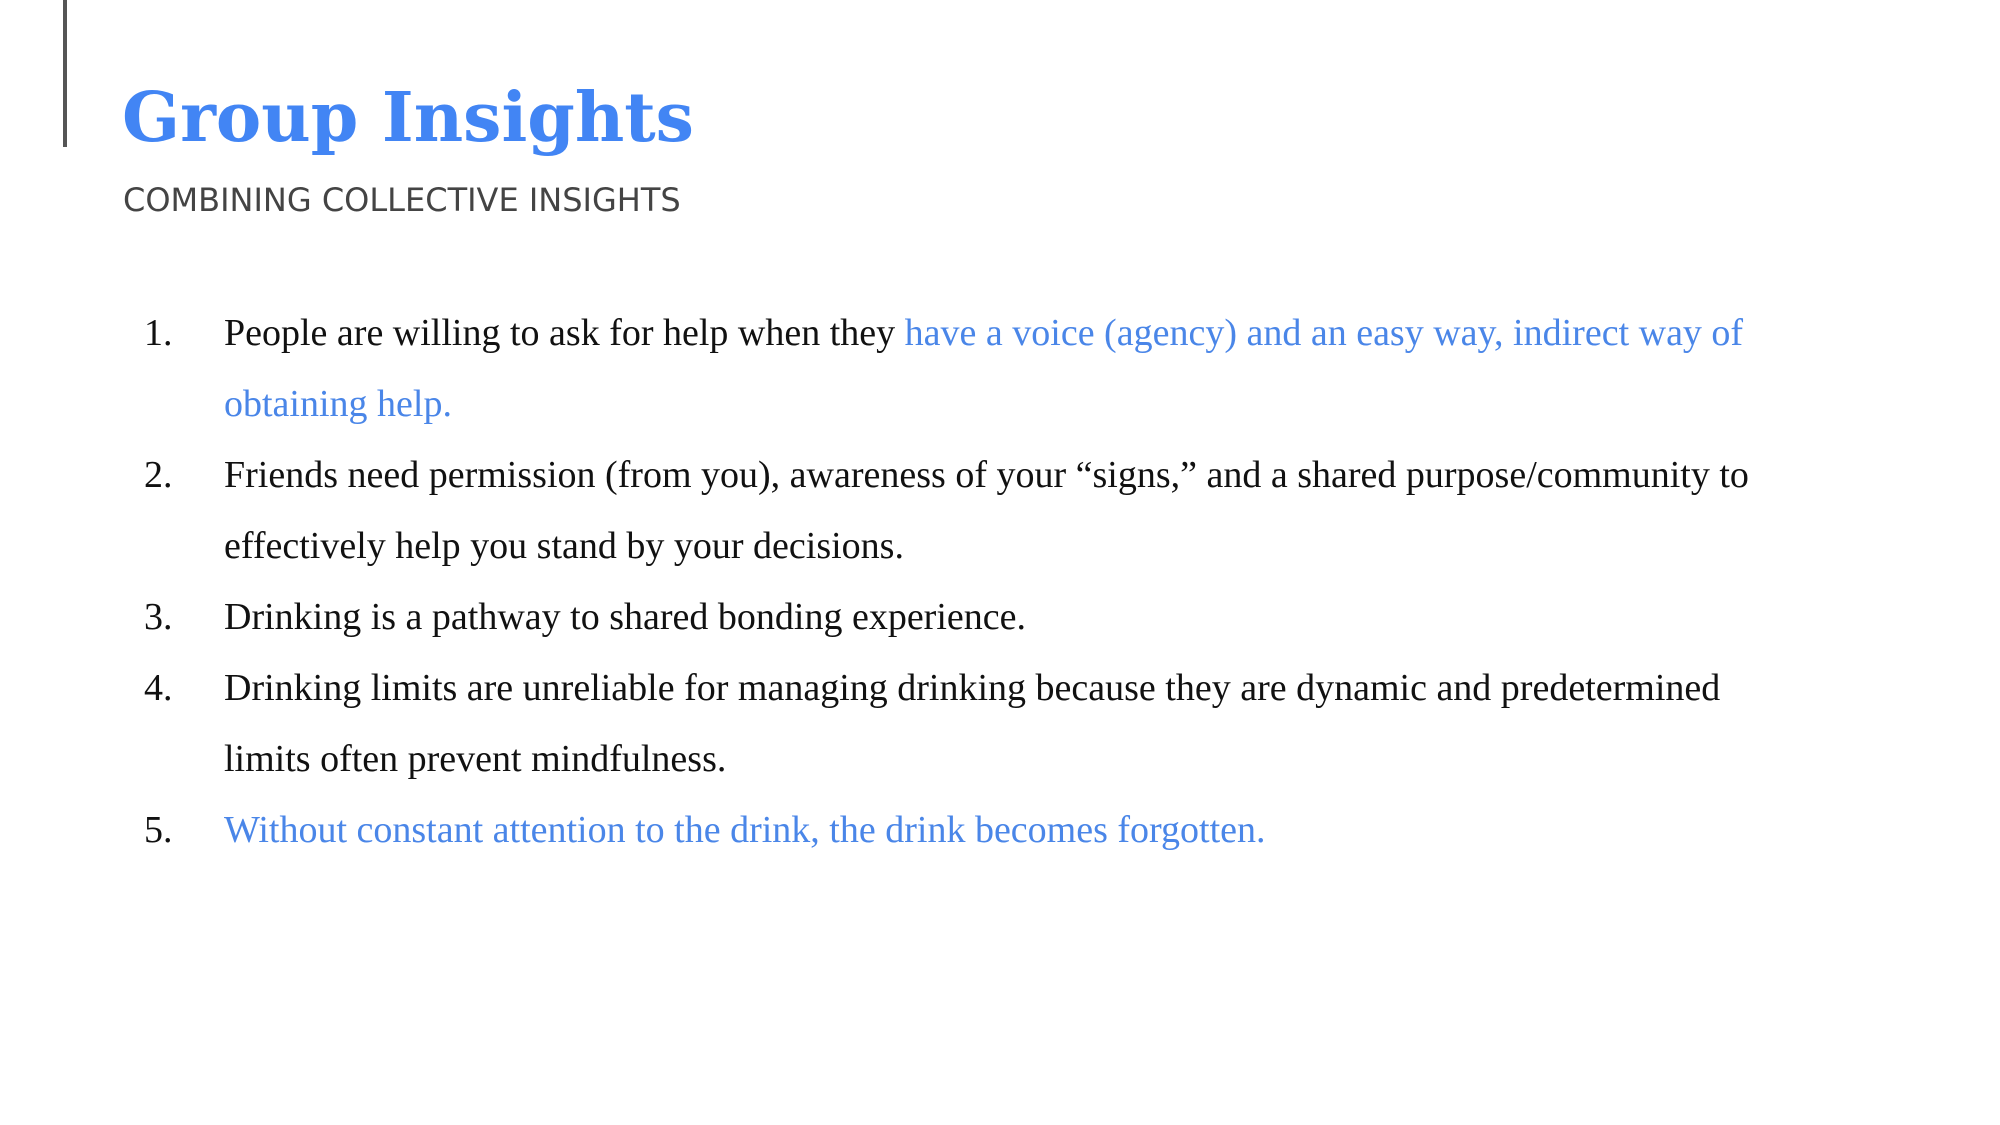 Image resolution: width=2000 pixels, height=1125 pixels. I want to click on accent-bar, so click(65, 73).